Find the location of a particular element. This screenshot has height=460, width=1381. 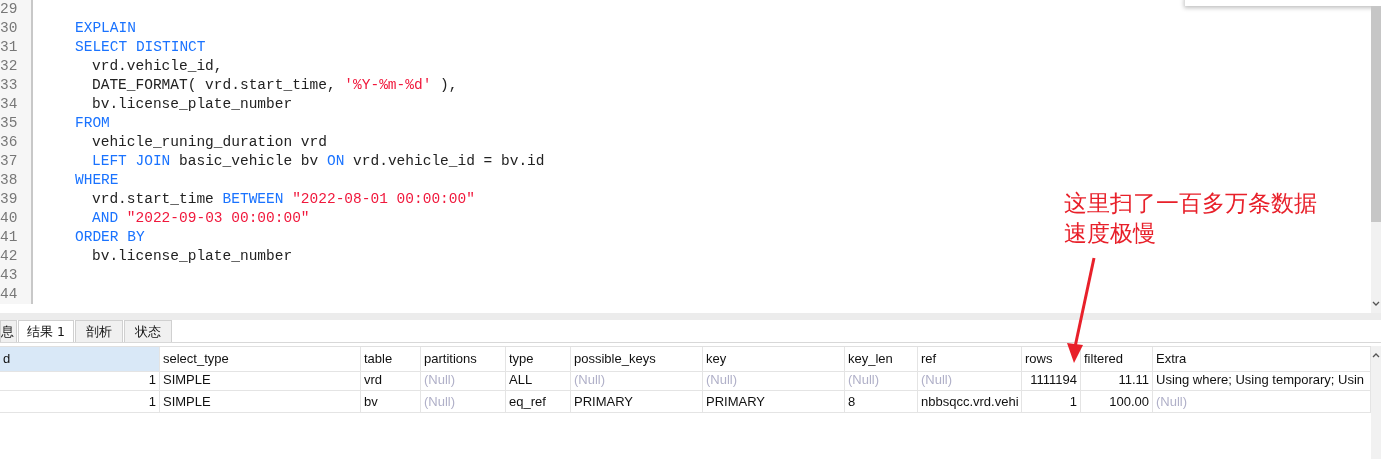

tab: 状态 is located at coordinates (147, 331).